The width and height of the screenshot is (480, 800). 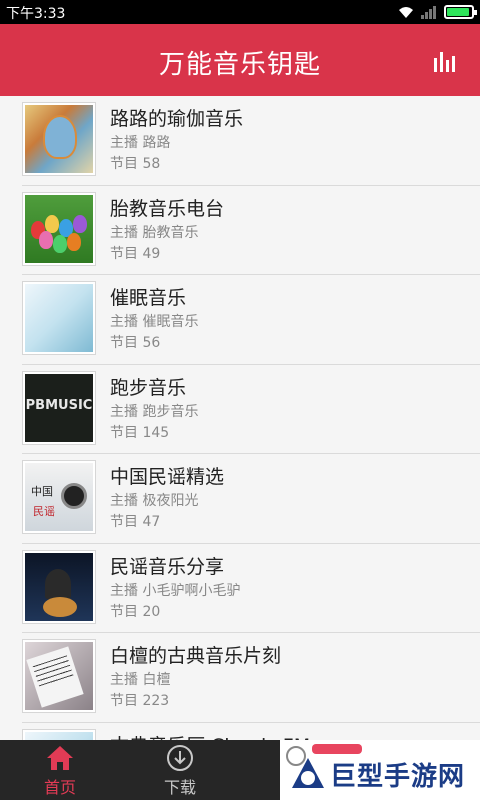 What do you see at coordinates (140, 680) in the screenshot?
I see `station-host: 主播 白檀` at bounding box center [140, 680].